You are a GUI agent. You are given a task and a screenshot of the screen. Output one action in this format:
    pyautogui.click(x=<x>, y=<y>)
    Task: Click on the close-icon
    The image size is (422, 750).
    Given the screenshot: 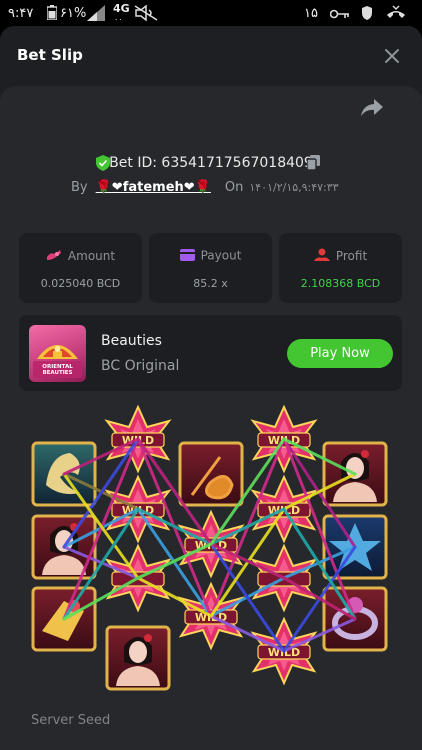 What is the action you would take?
    pyautogui.click(x=392, y=56)
    